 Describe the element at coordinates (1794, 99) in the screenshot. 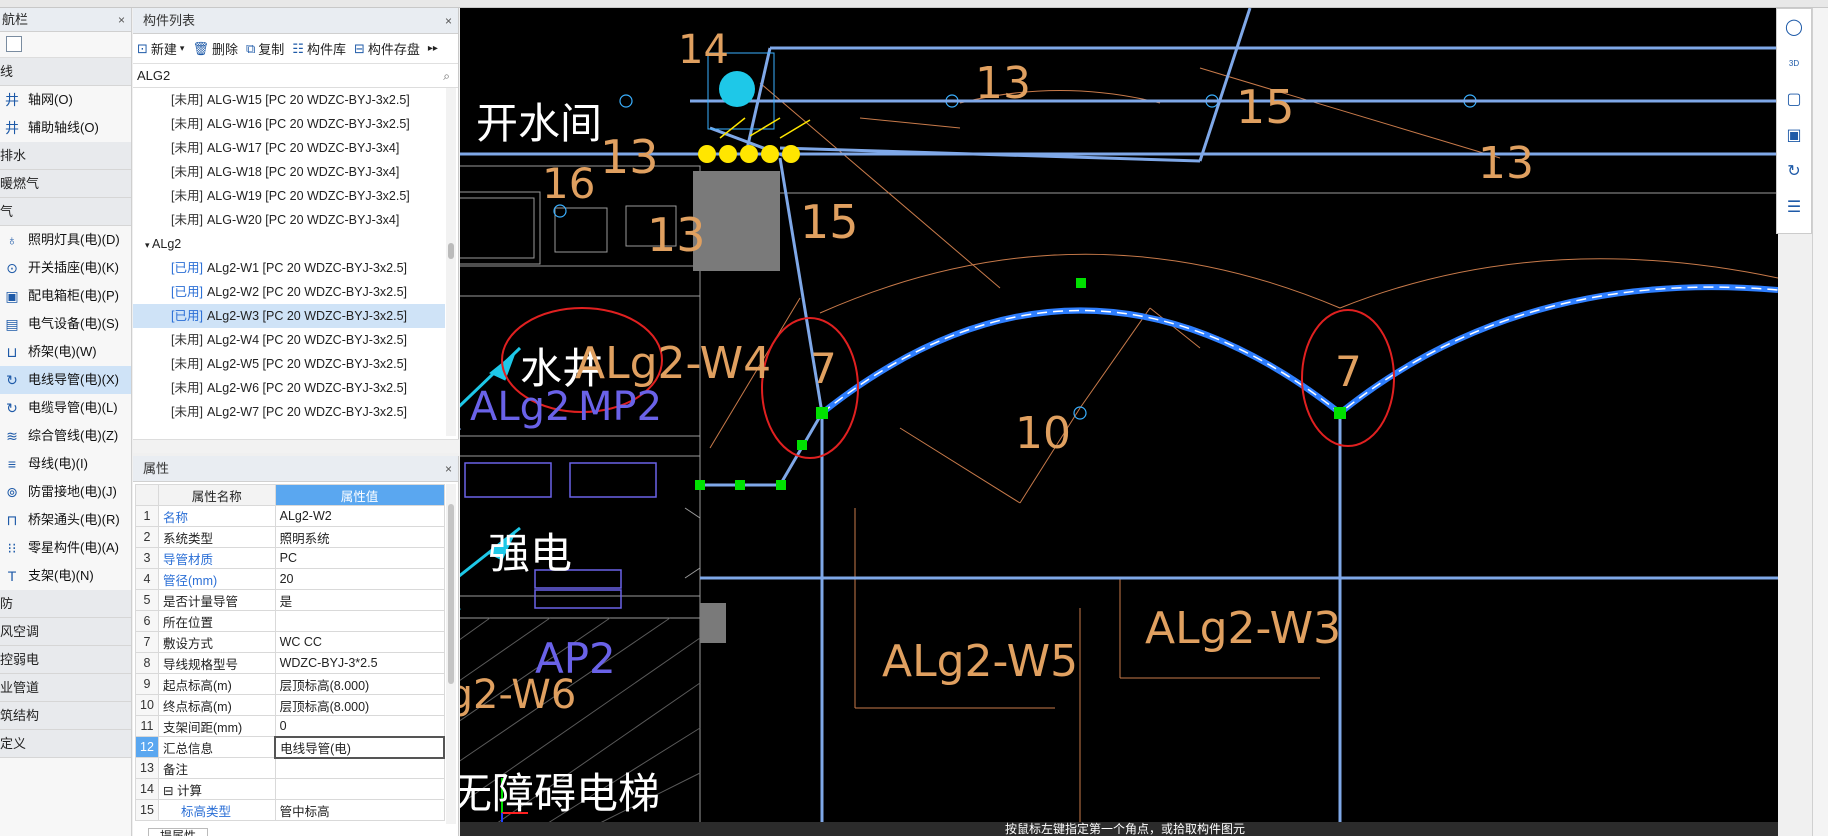

I see `cube-icon: ▢` at that location.